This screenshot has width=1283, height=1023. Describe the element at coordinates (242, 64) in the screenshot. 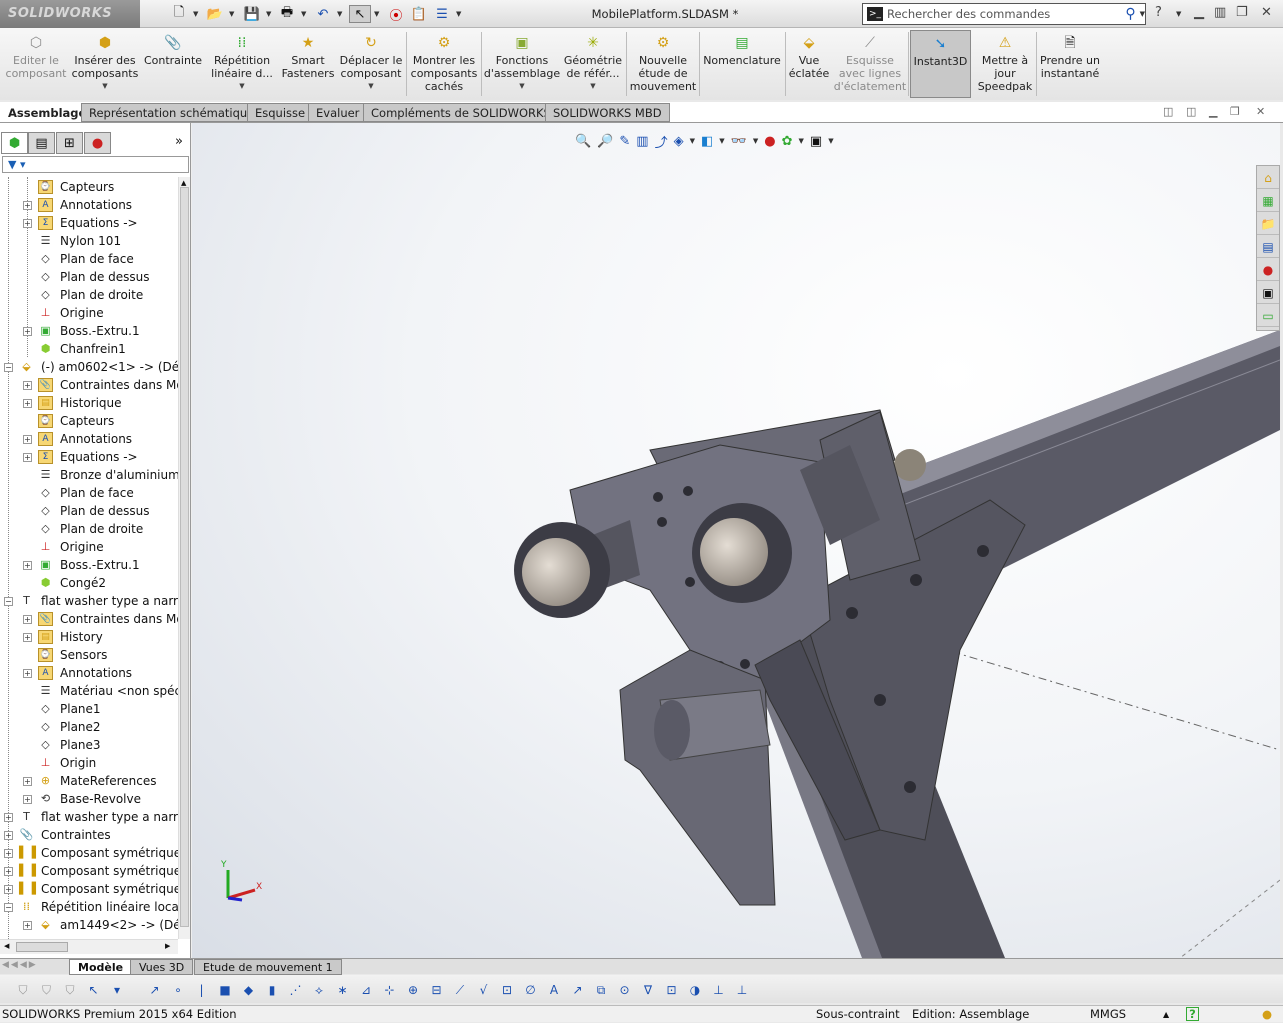

I see `linear-pattern-button: ⁞⁞ Répétition linéaire d... ▼` at that location.